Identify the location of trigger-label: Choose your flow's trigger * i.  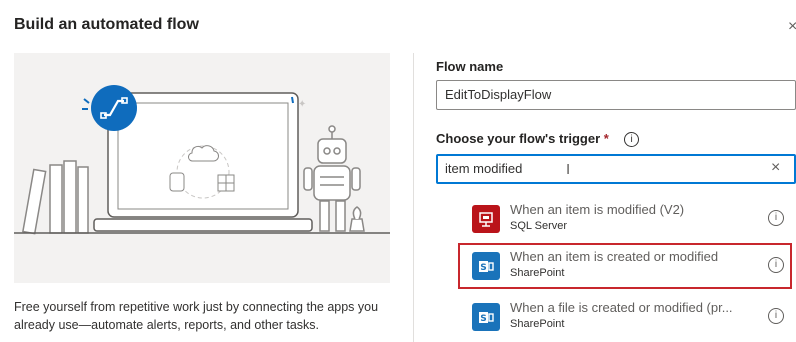
(538, 139).